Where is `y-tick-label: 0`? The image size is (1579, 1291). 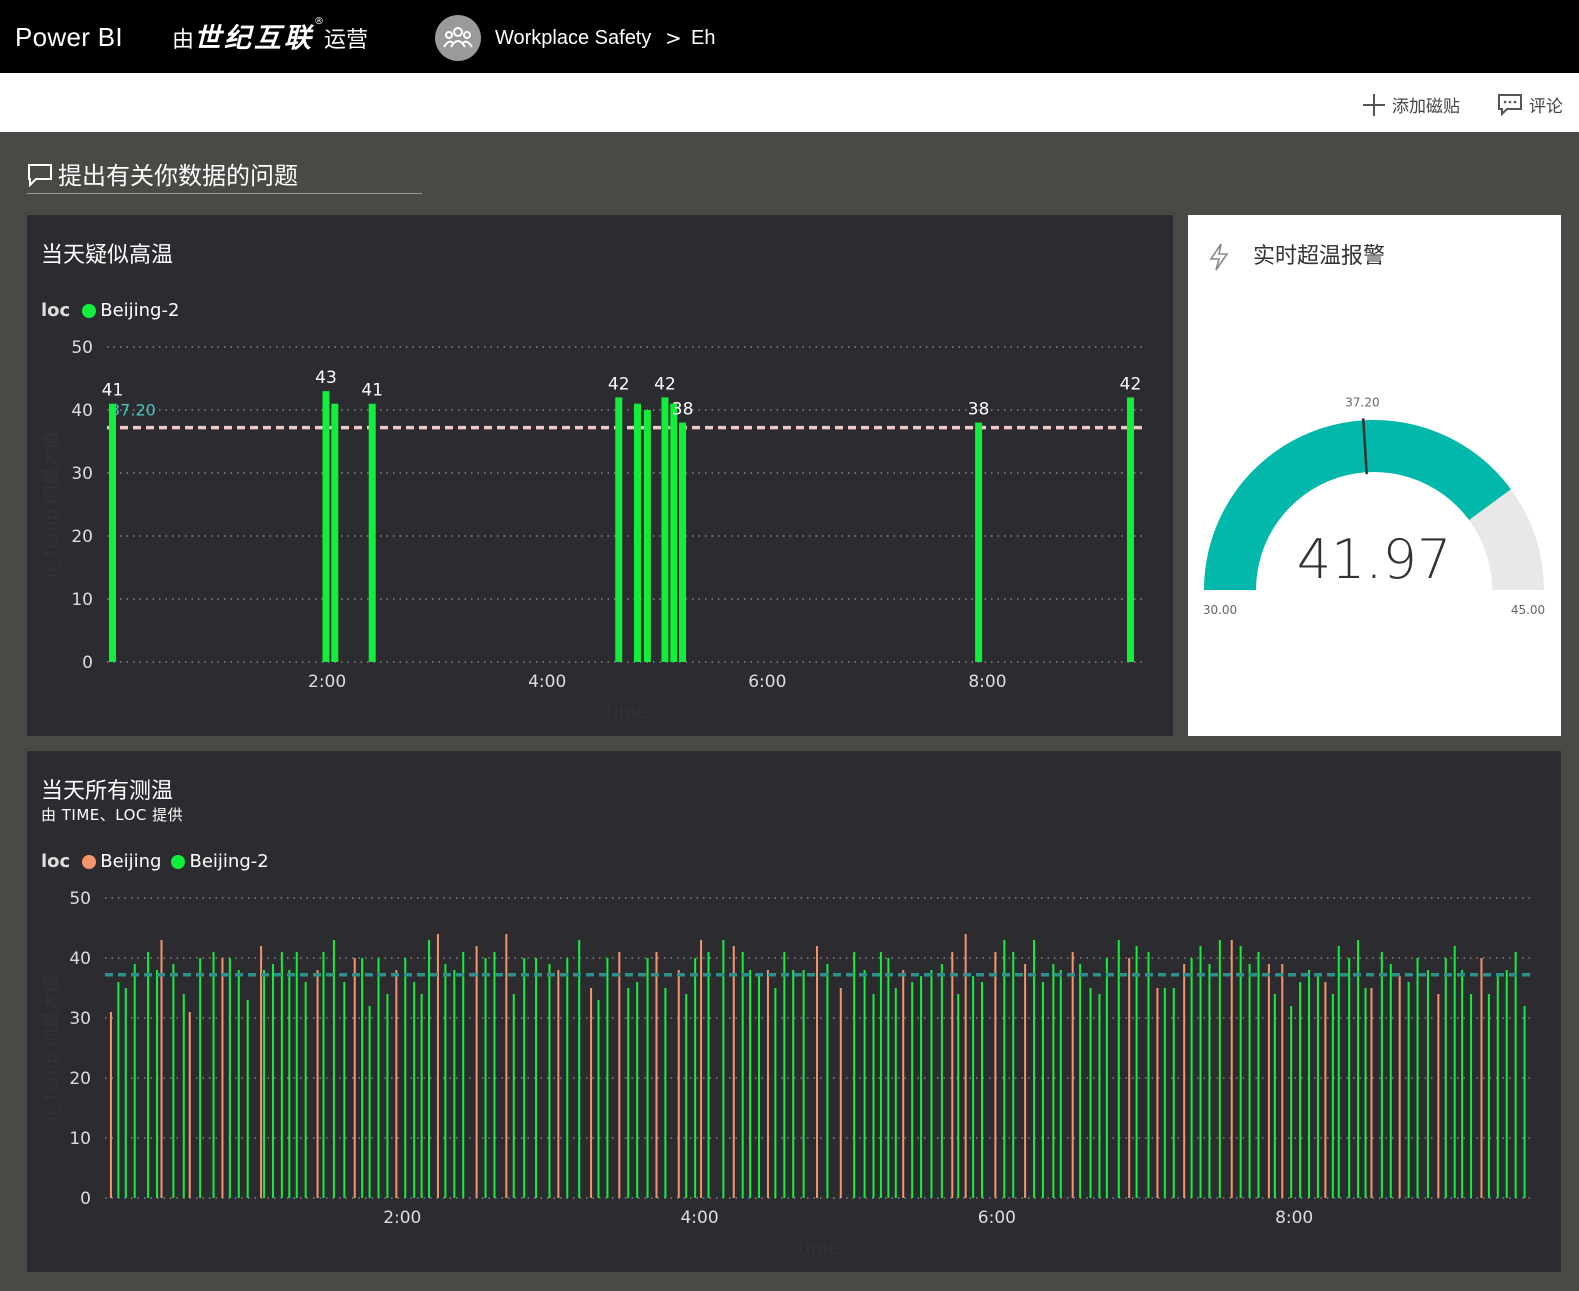
y-tick-label: 0 is located at coordinates (85, 1199).